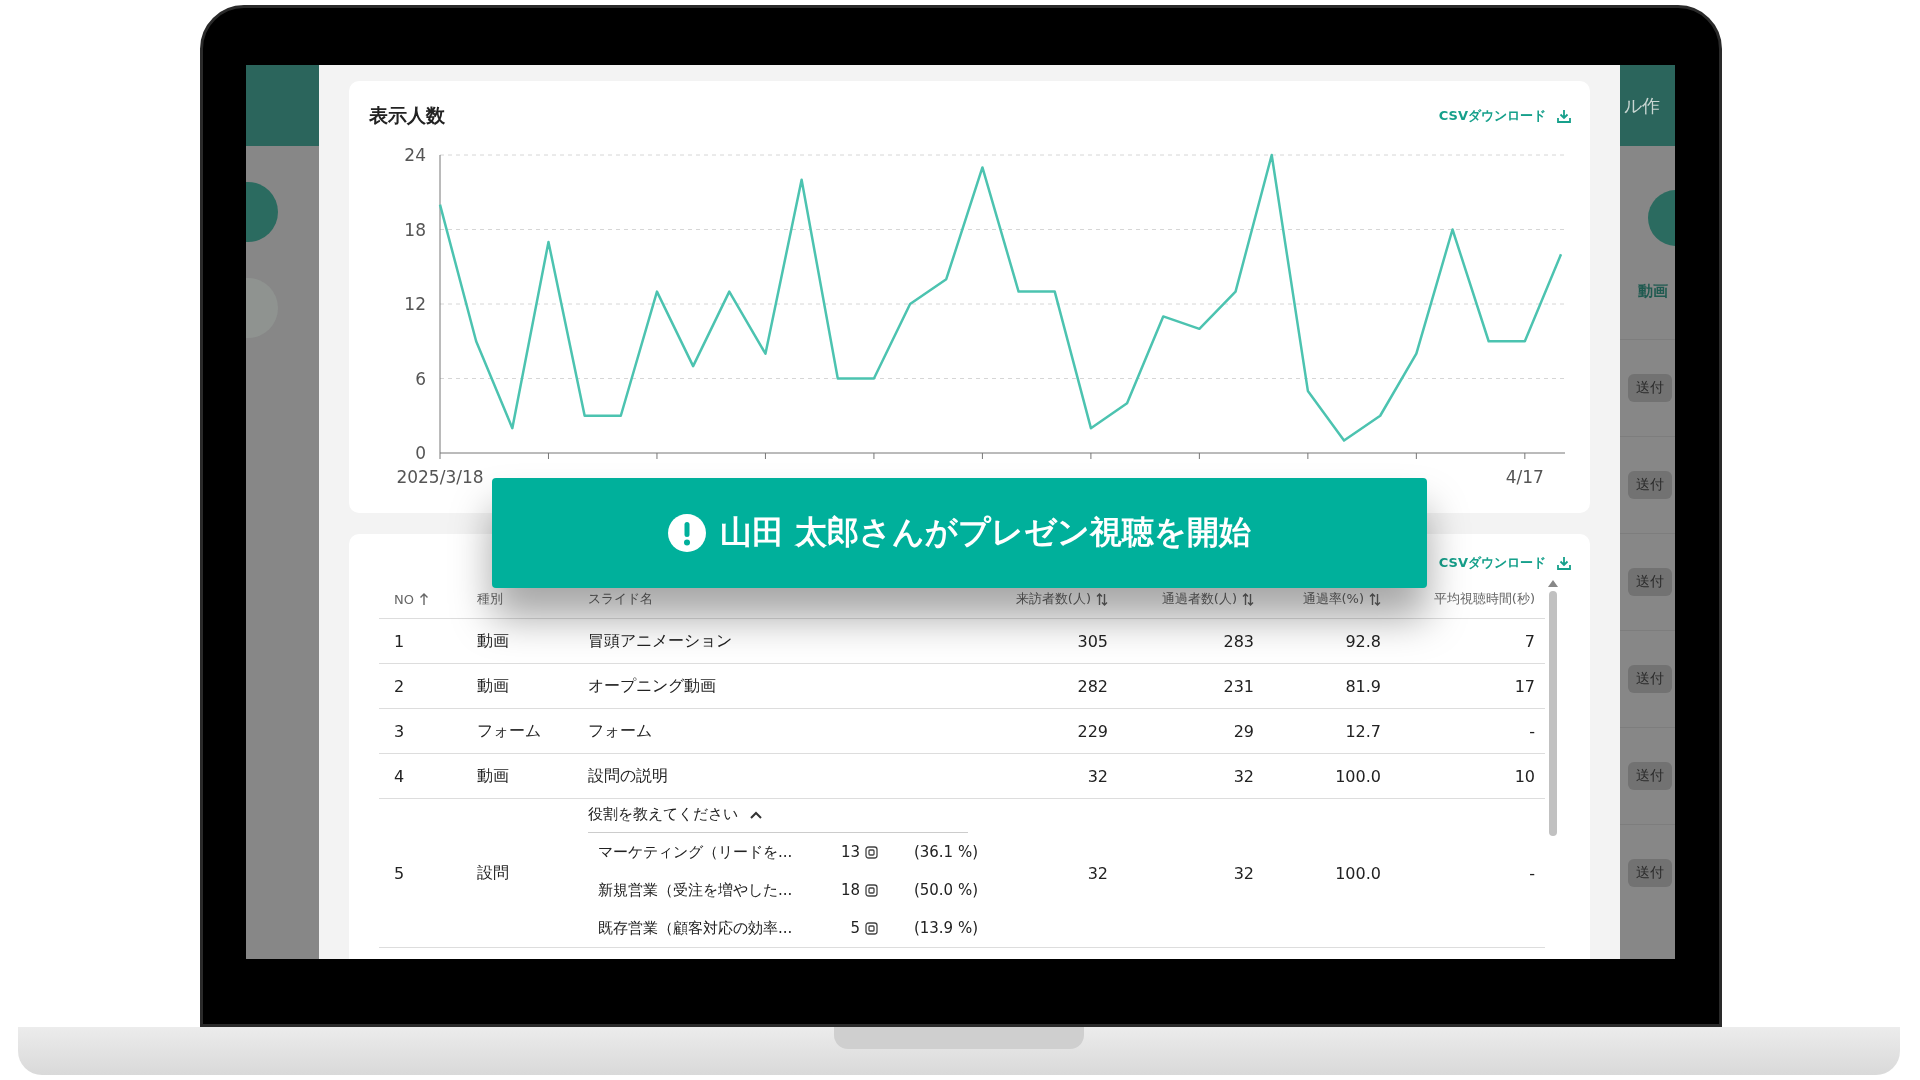  What do you see at coordinates (628, 776) in the screenshot?
I see `table-cell-text: 設問の説明` at bounding box center [628, 776].